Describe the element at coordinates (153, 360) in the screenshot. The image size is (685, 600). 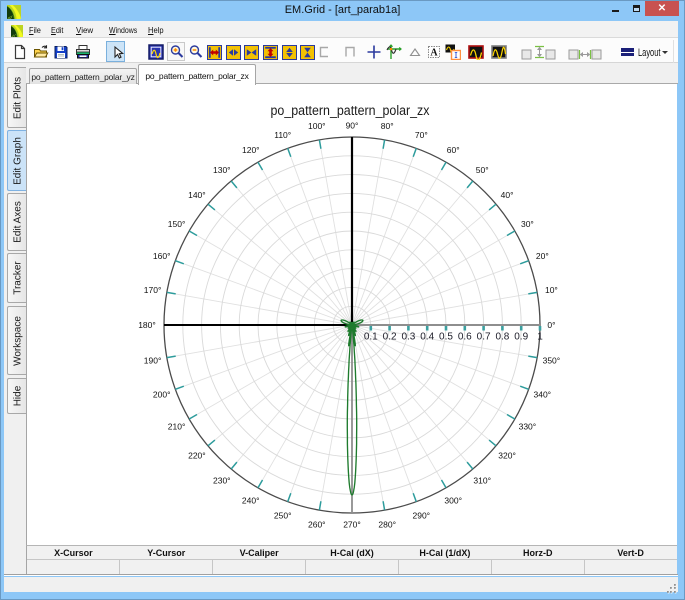
I see `svg-text: 190°` at that location.